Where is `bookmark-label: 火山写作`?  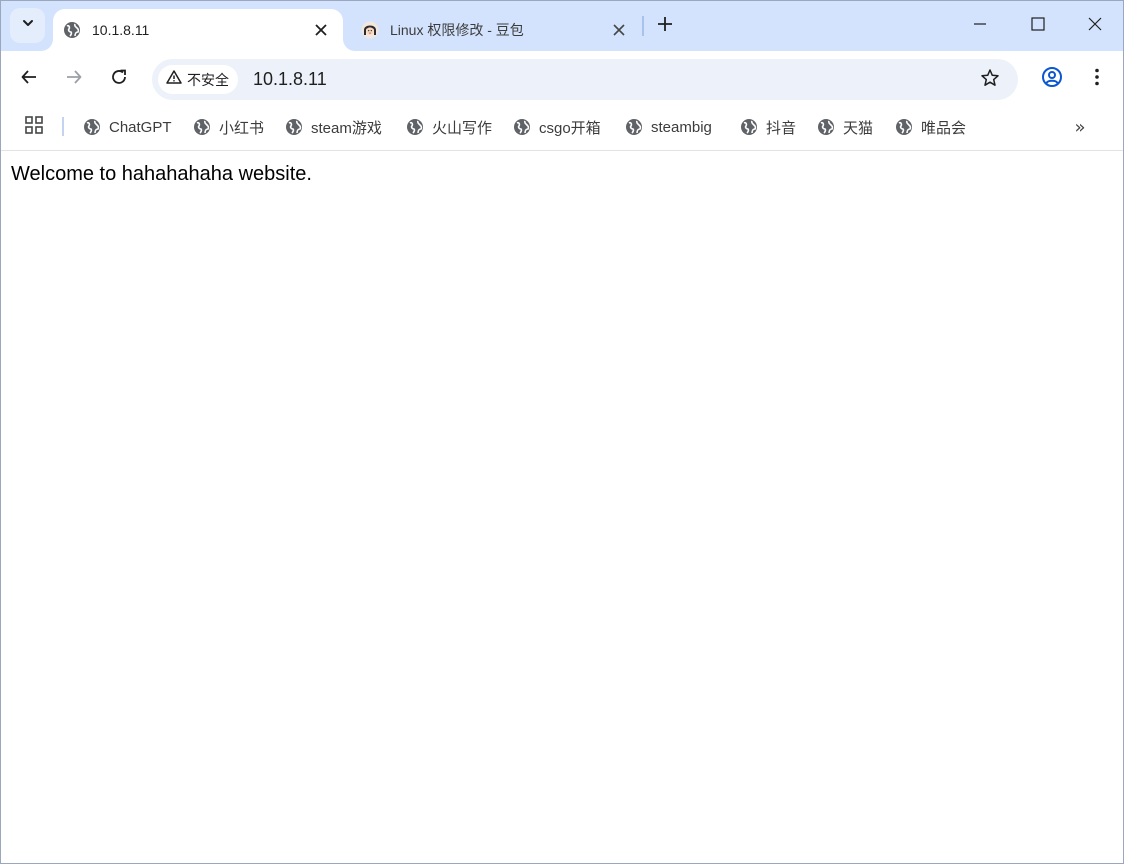
bookmark-label: 火山写作 is located at coordinates (462, 128).